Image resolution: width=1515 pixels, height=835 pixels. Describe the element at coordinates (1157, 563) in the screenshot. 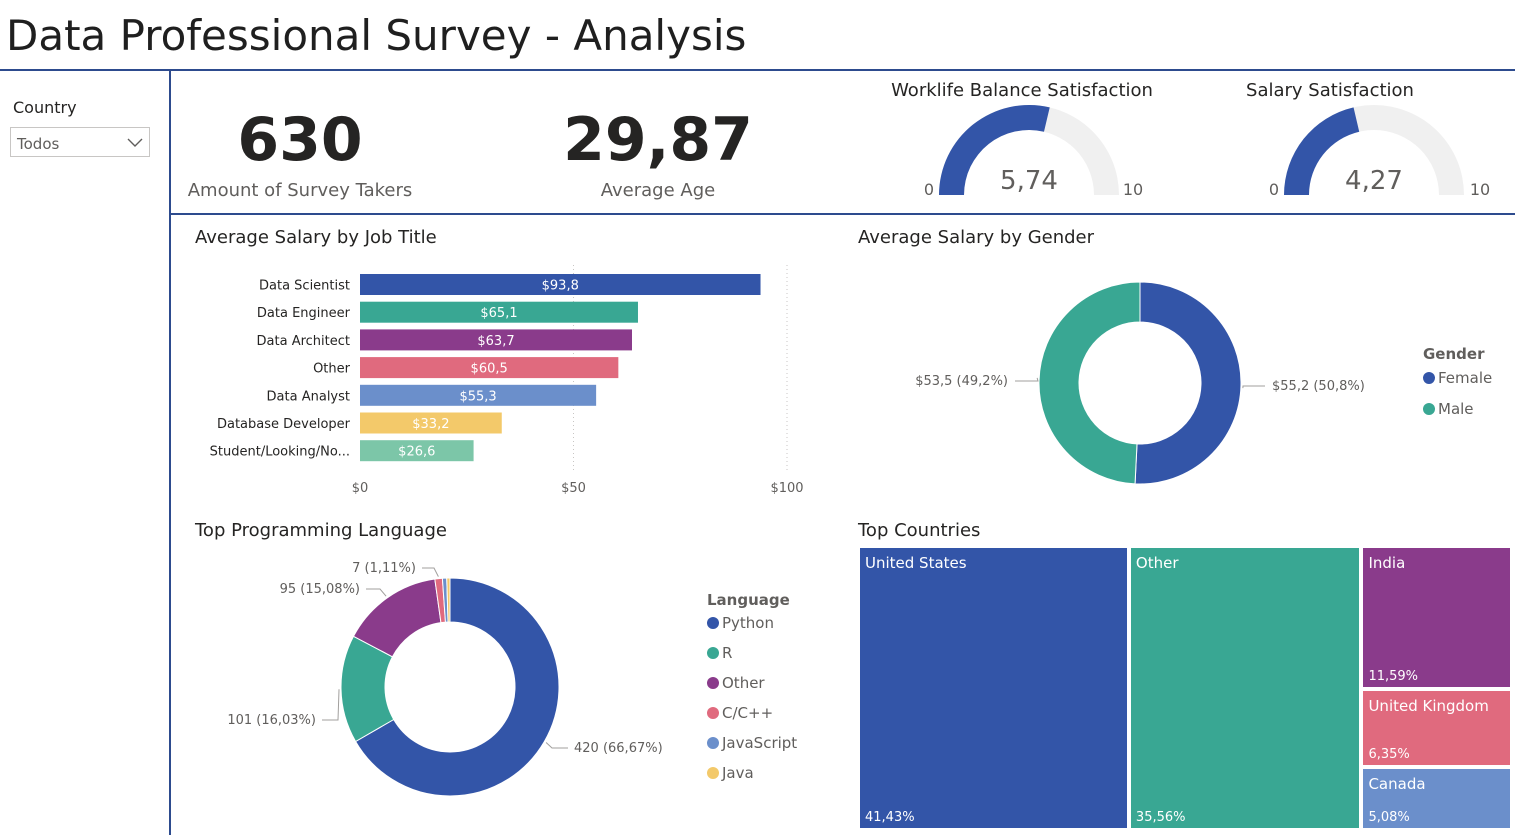

I see `tile-label: Other` at that location.